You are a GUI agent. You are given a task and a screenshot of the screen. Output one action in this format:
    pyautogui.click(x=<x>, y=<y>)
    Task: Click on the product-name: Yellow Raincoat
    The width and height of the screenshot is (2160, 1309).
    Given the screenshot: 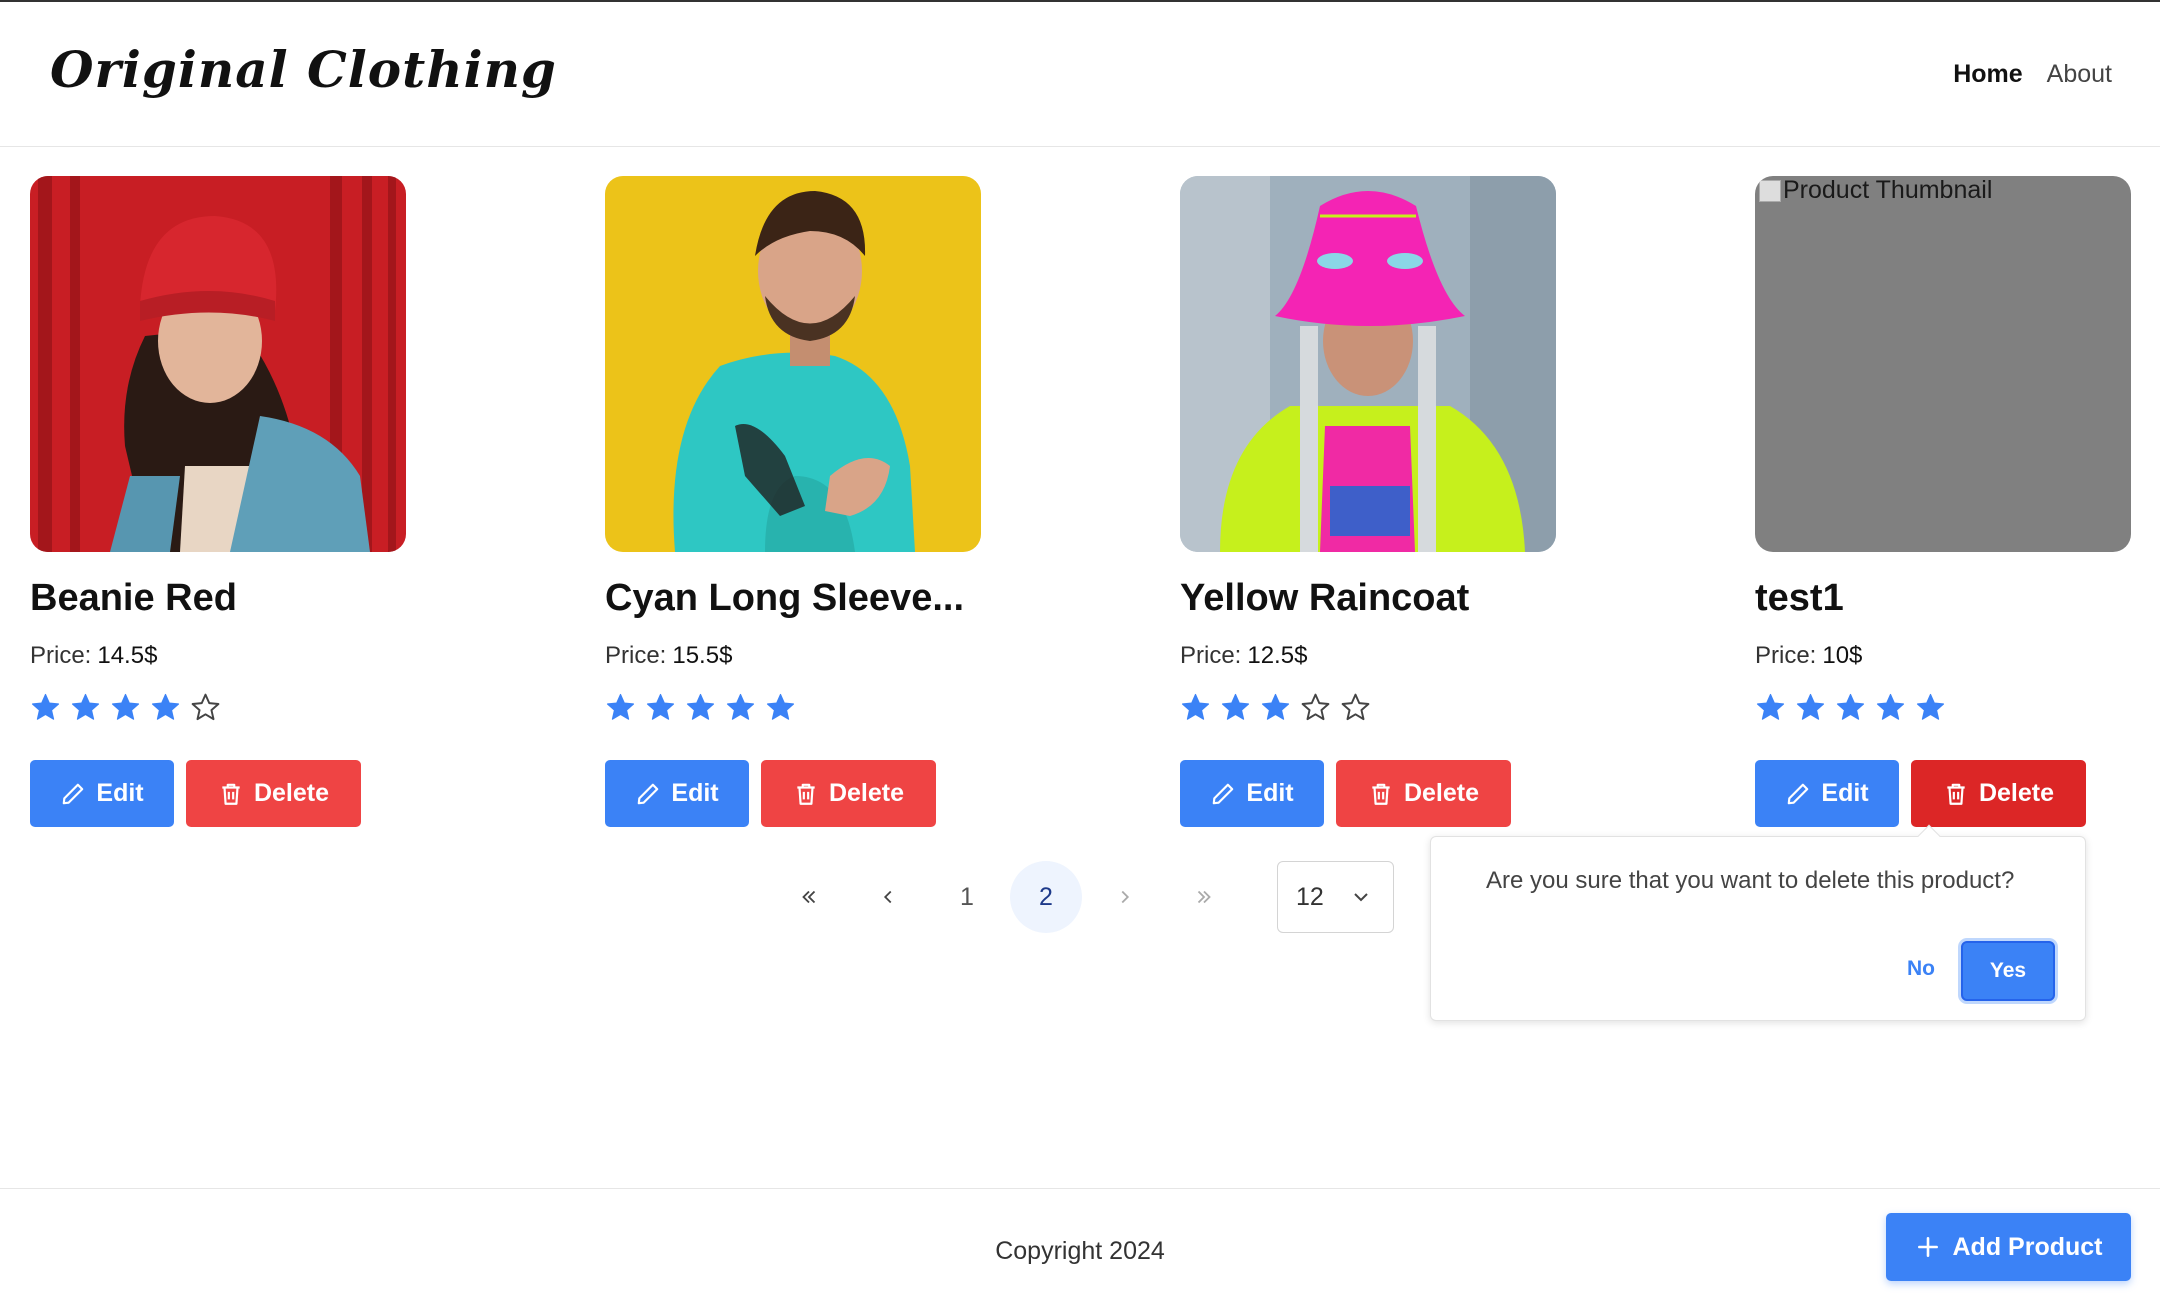 What is the action you would take?
    pyautogui.click(x=1368, y=598)
    